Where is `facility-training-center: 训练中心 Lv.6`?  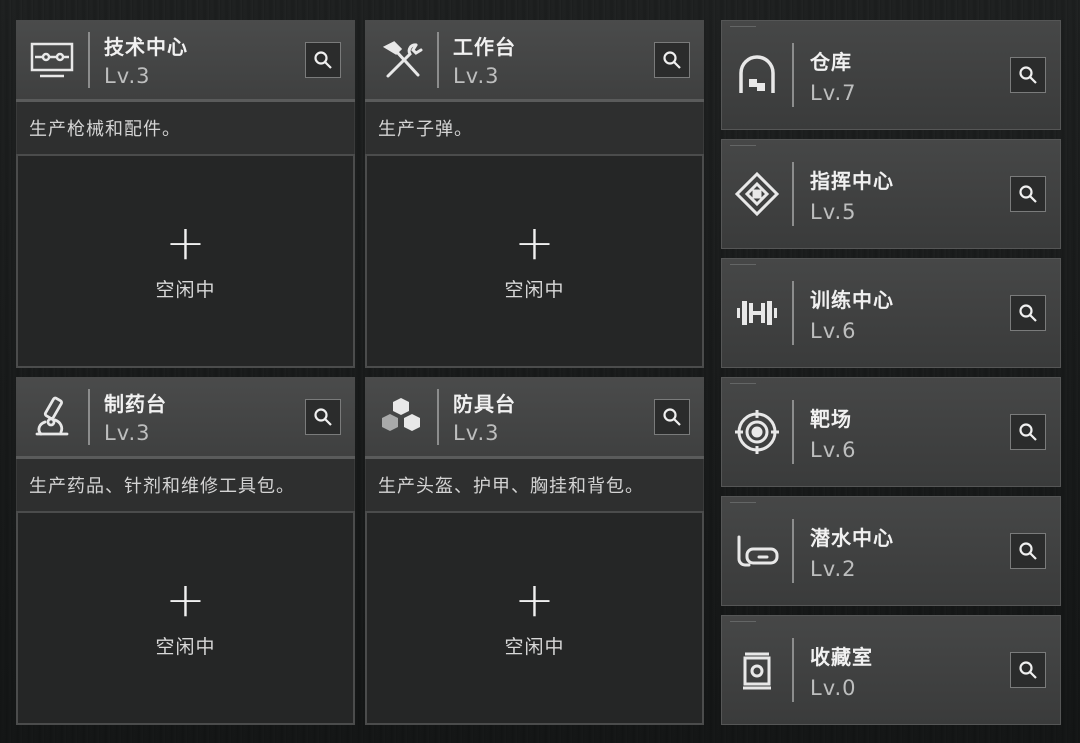
facility-training-center: 训练中心 Lv.6 is located at coordinates (891, 313).